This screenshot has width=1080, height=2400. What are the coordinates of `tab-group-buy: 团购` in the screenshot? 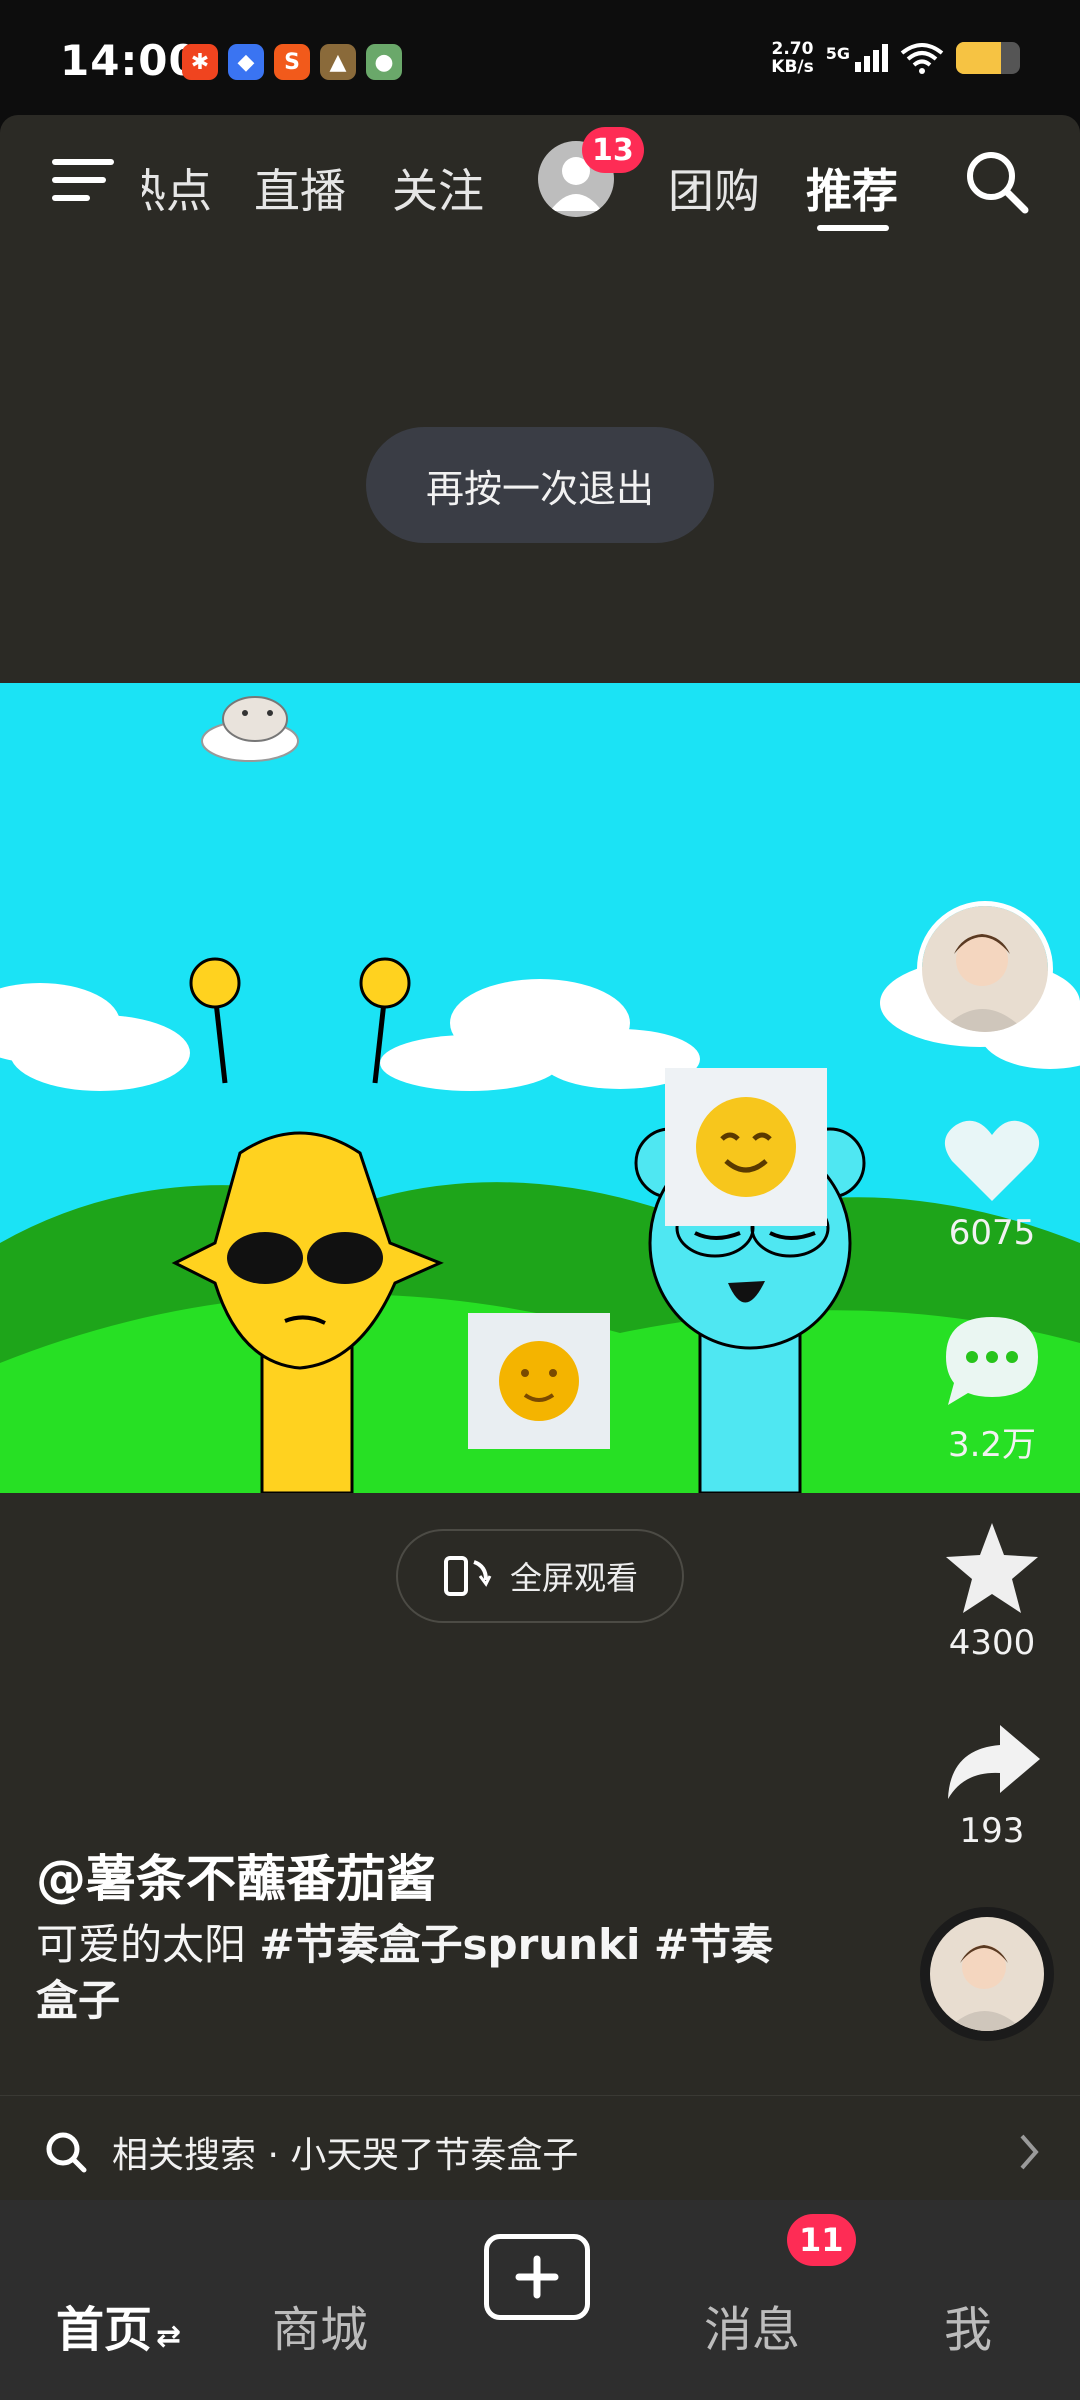 It's located at (714, 188).